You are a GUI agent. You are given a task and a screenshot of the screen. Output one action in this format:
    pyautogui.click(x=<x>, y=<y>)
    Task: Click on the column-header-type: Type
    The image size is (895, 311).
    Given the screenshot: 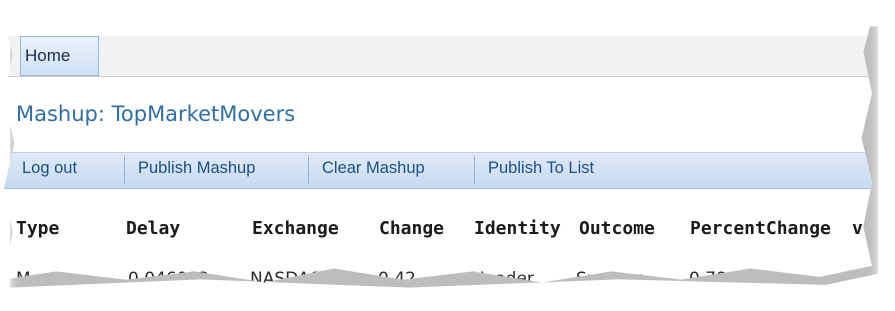 What is the action you would take?
    pyautogui.click(x=38, y=228)
    